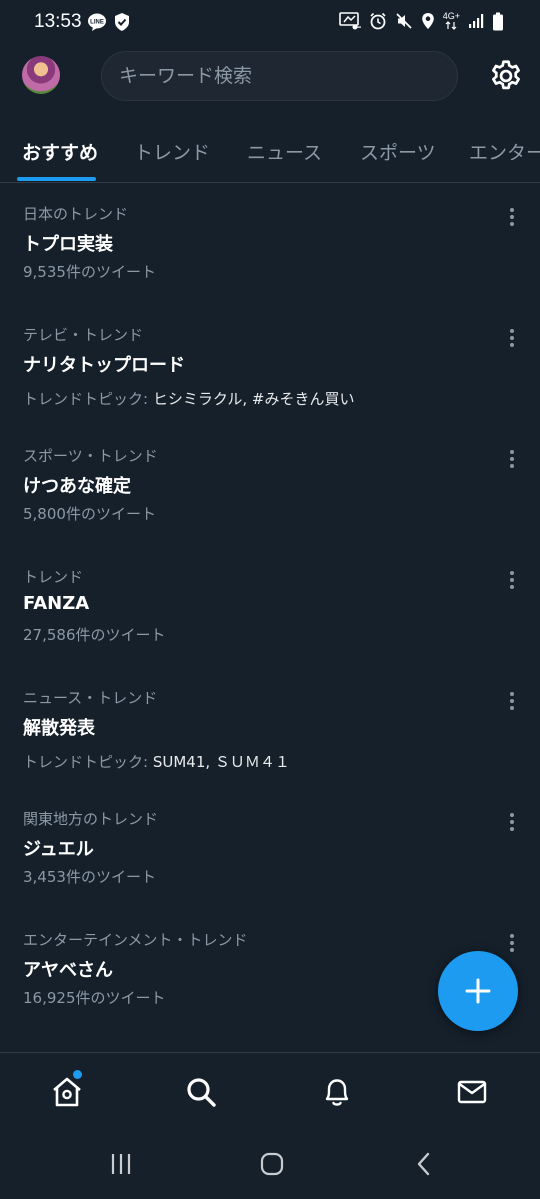 This screenshot has height=1199, width=540. Describe the element at coordinates (172, 151) in the screenshot. I see `tab-trends: トレンド` at that location.